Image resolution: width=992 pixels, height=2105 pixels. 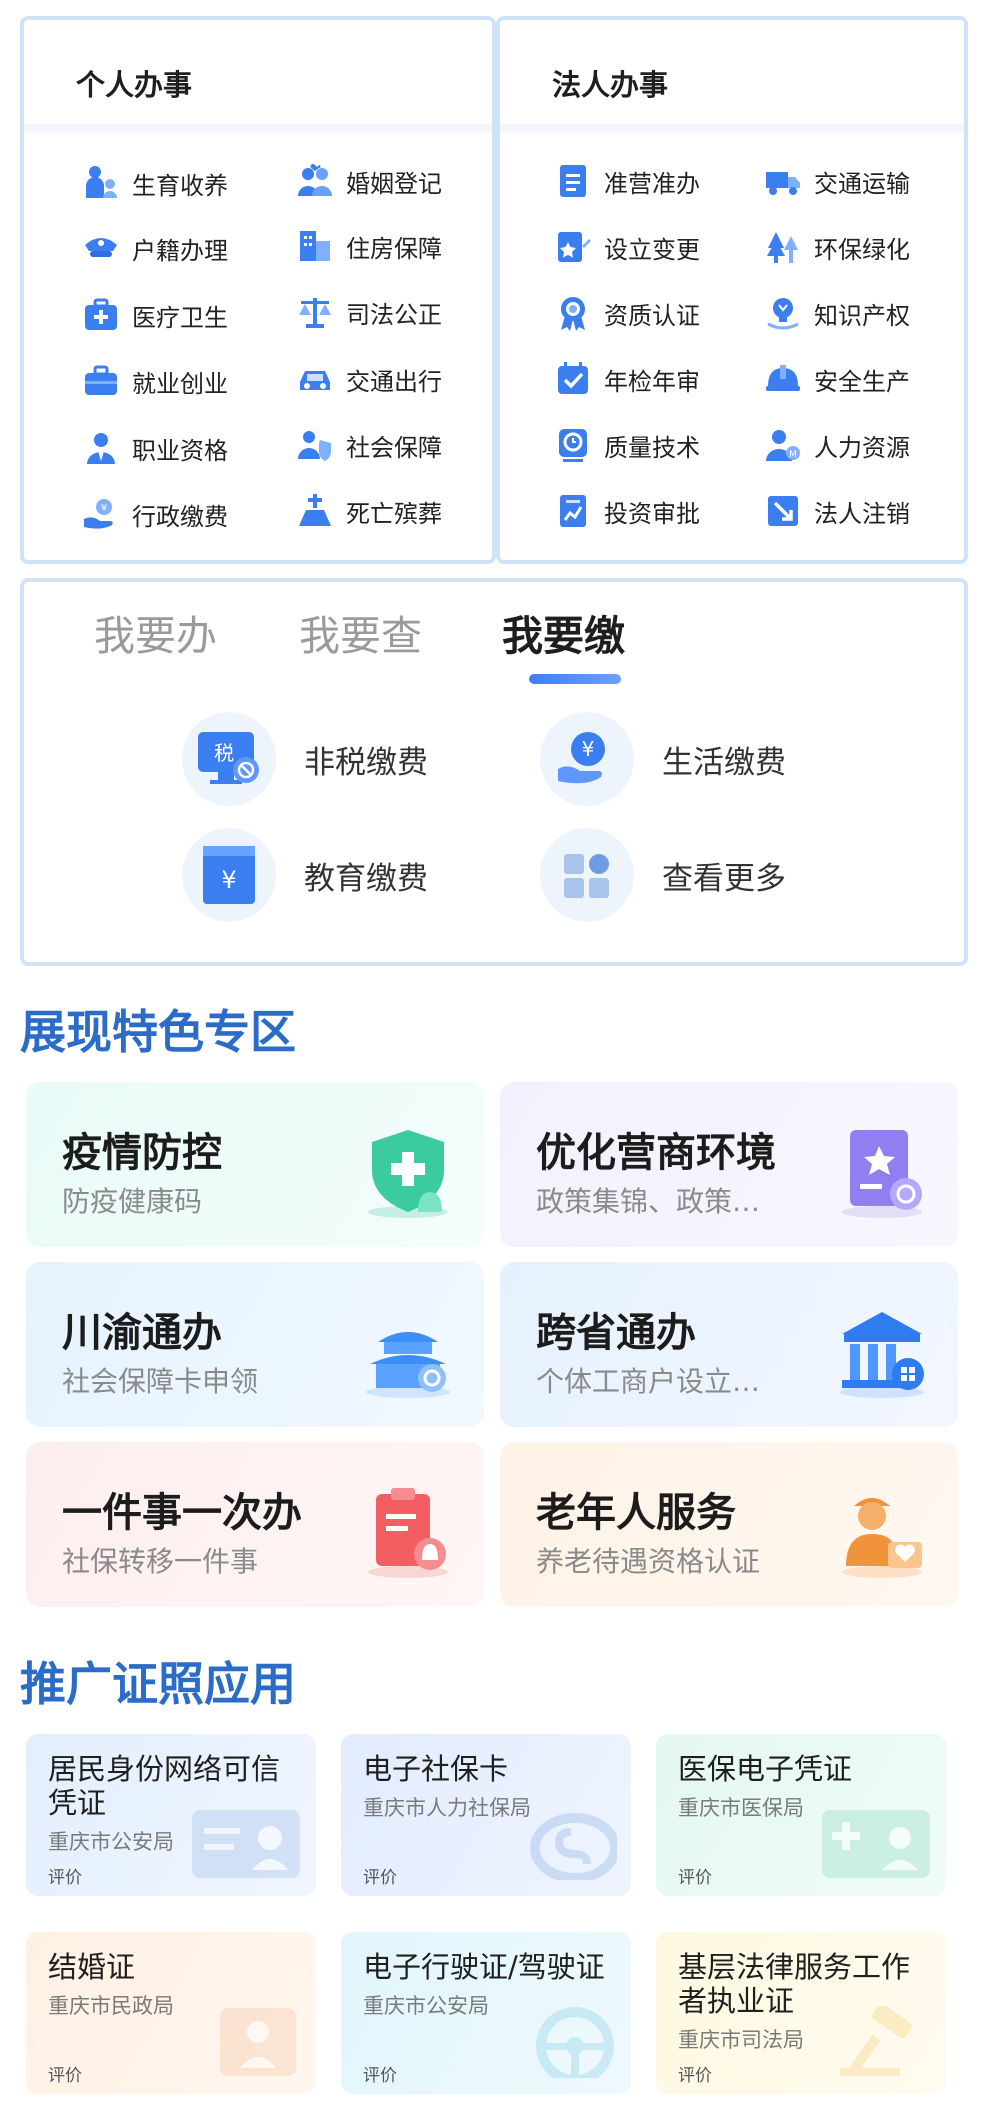 I want to click on service-item-annual-inspection: 年检年审, so click(x=626, y=379).